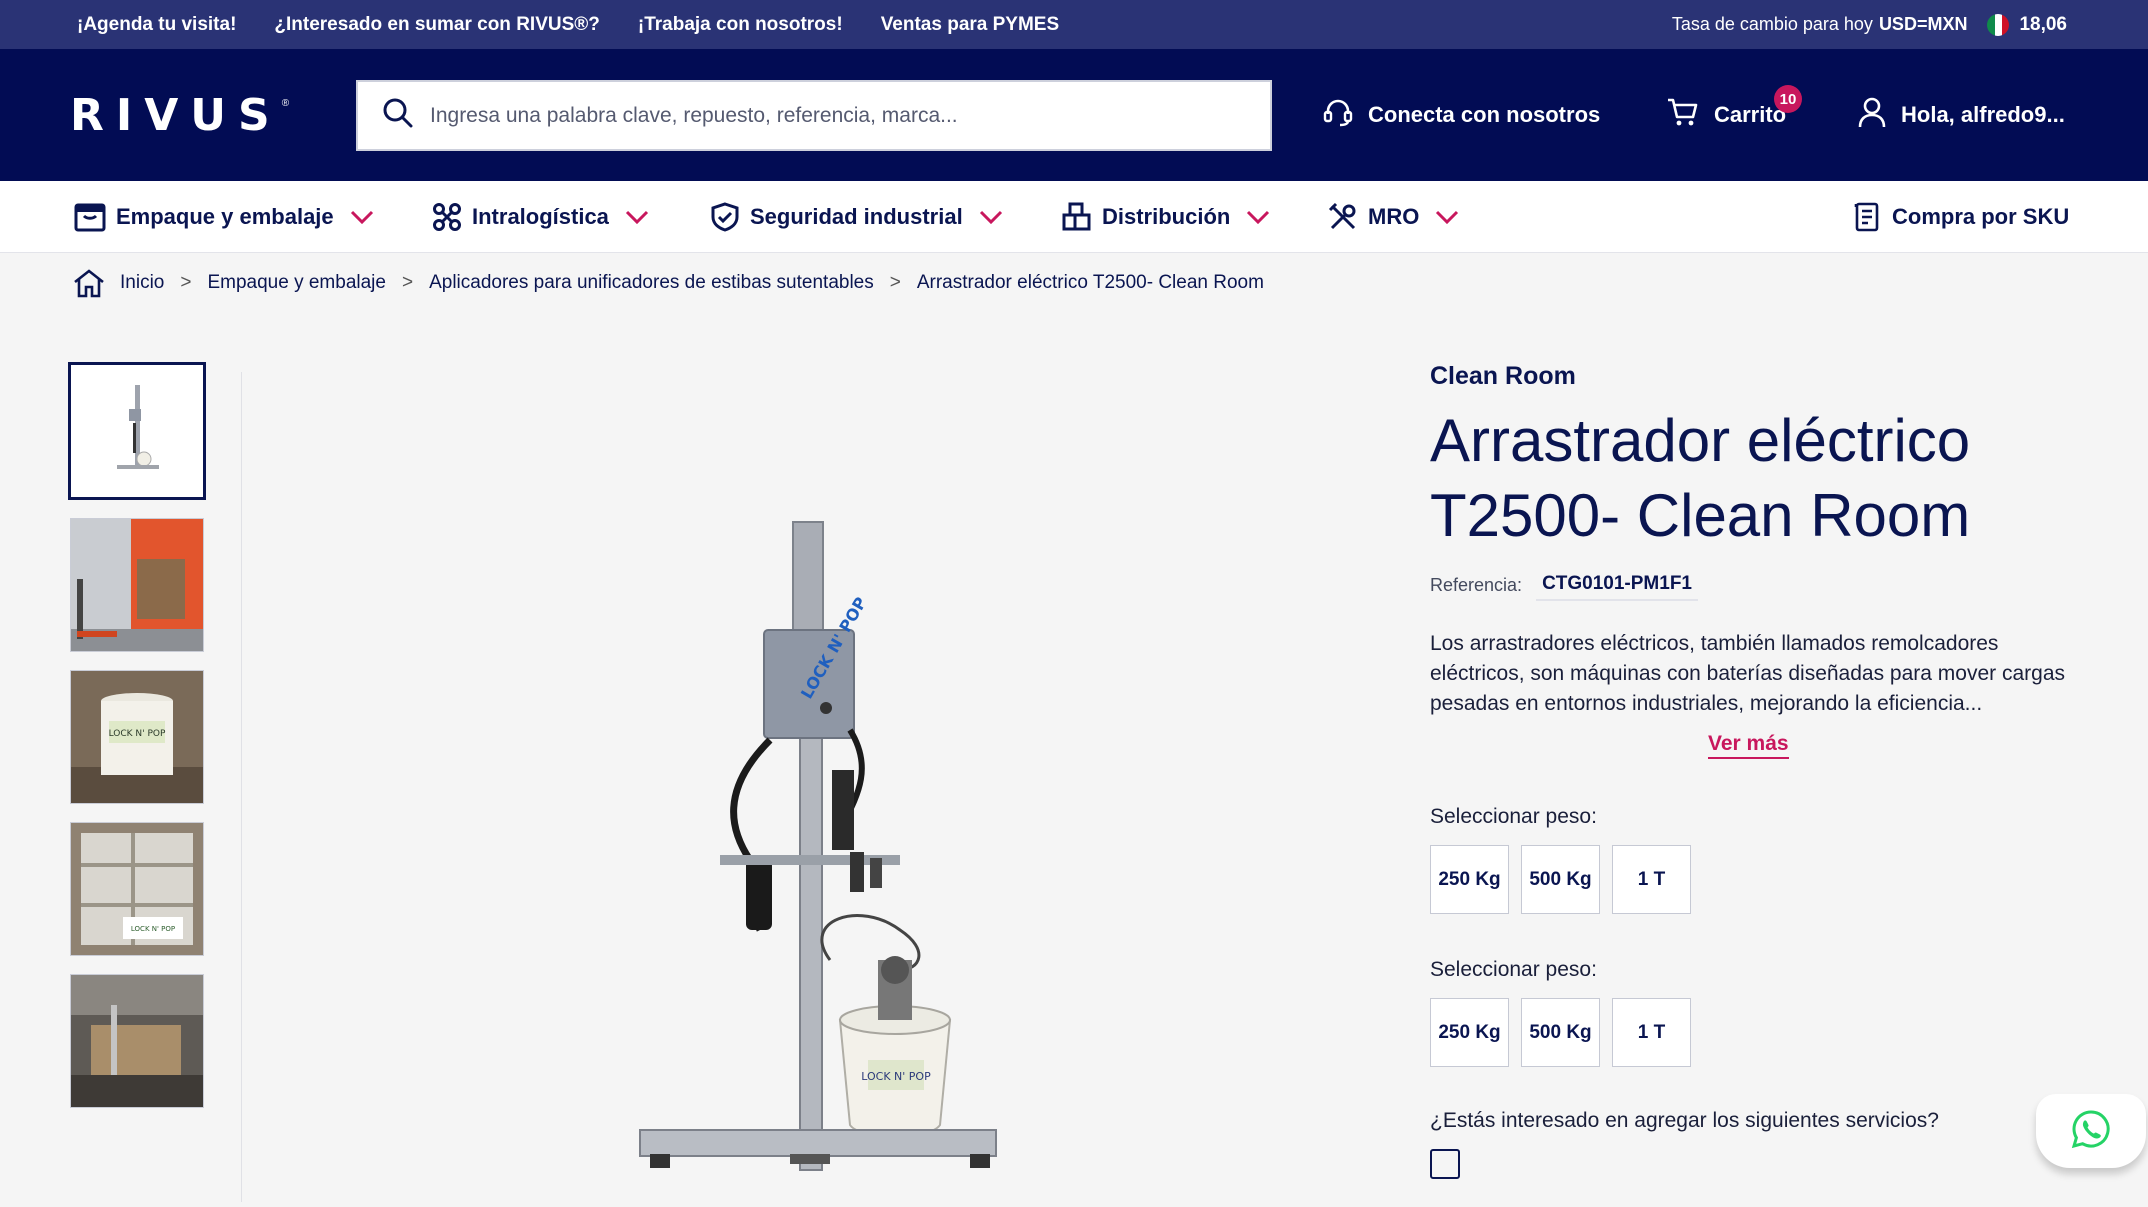  Describe the element at coordinates (241, 787) in the screenshot. I see `gallery-divider` at that location.